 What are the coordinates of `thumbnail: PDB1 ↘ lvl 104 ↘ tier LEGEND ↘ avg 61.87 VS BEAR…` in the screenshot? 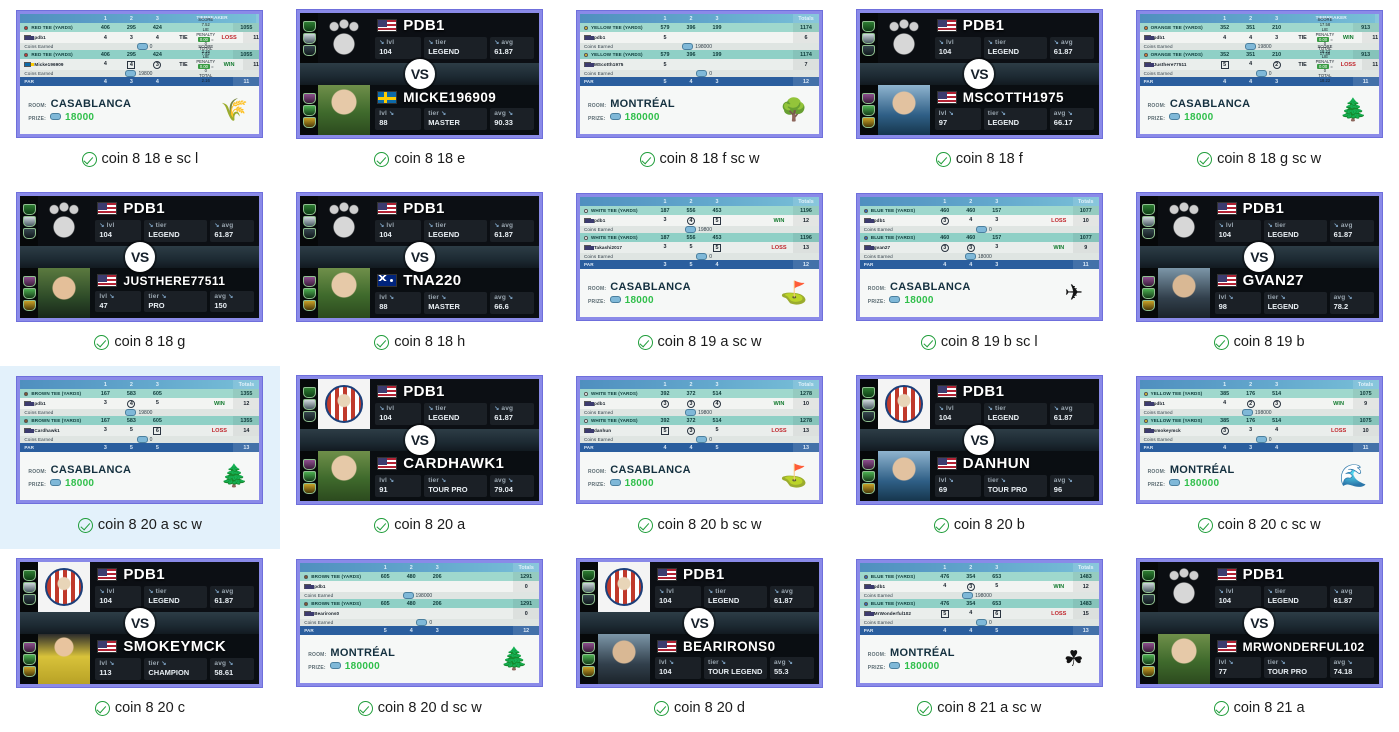 It's located at (700, 623).